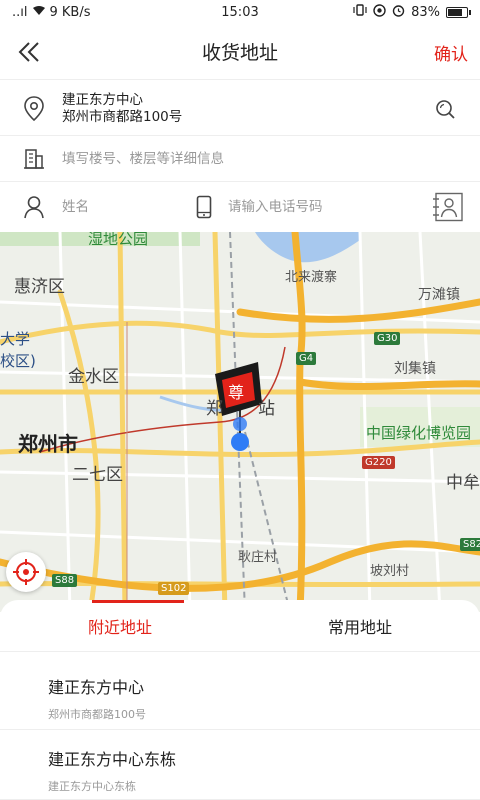 The image size is (480, 800). I want to click on contact-row, so click(240, 207).